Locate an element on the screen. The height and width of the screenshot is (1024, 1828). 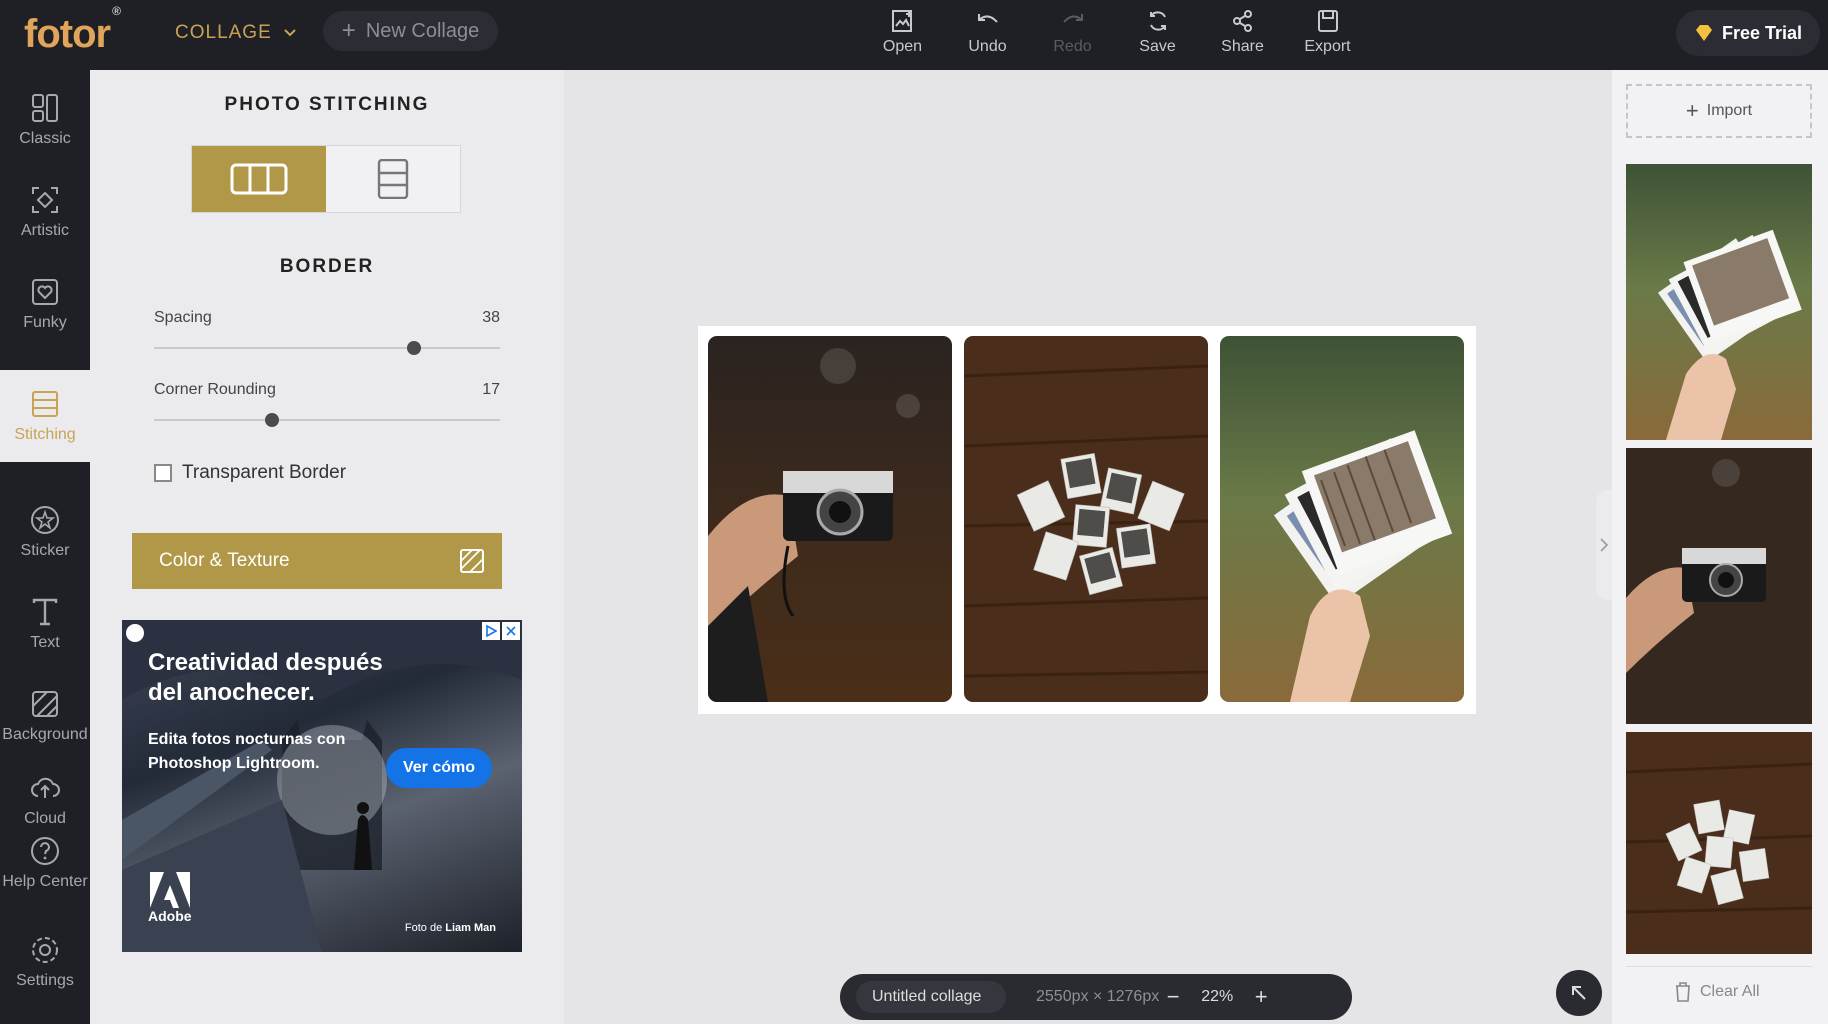
collapse-arrow-button is located at coordinates (1579, 993).